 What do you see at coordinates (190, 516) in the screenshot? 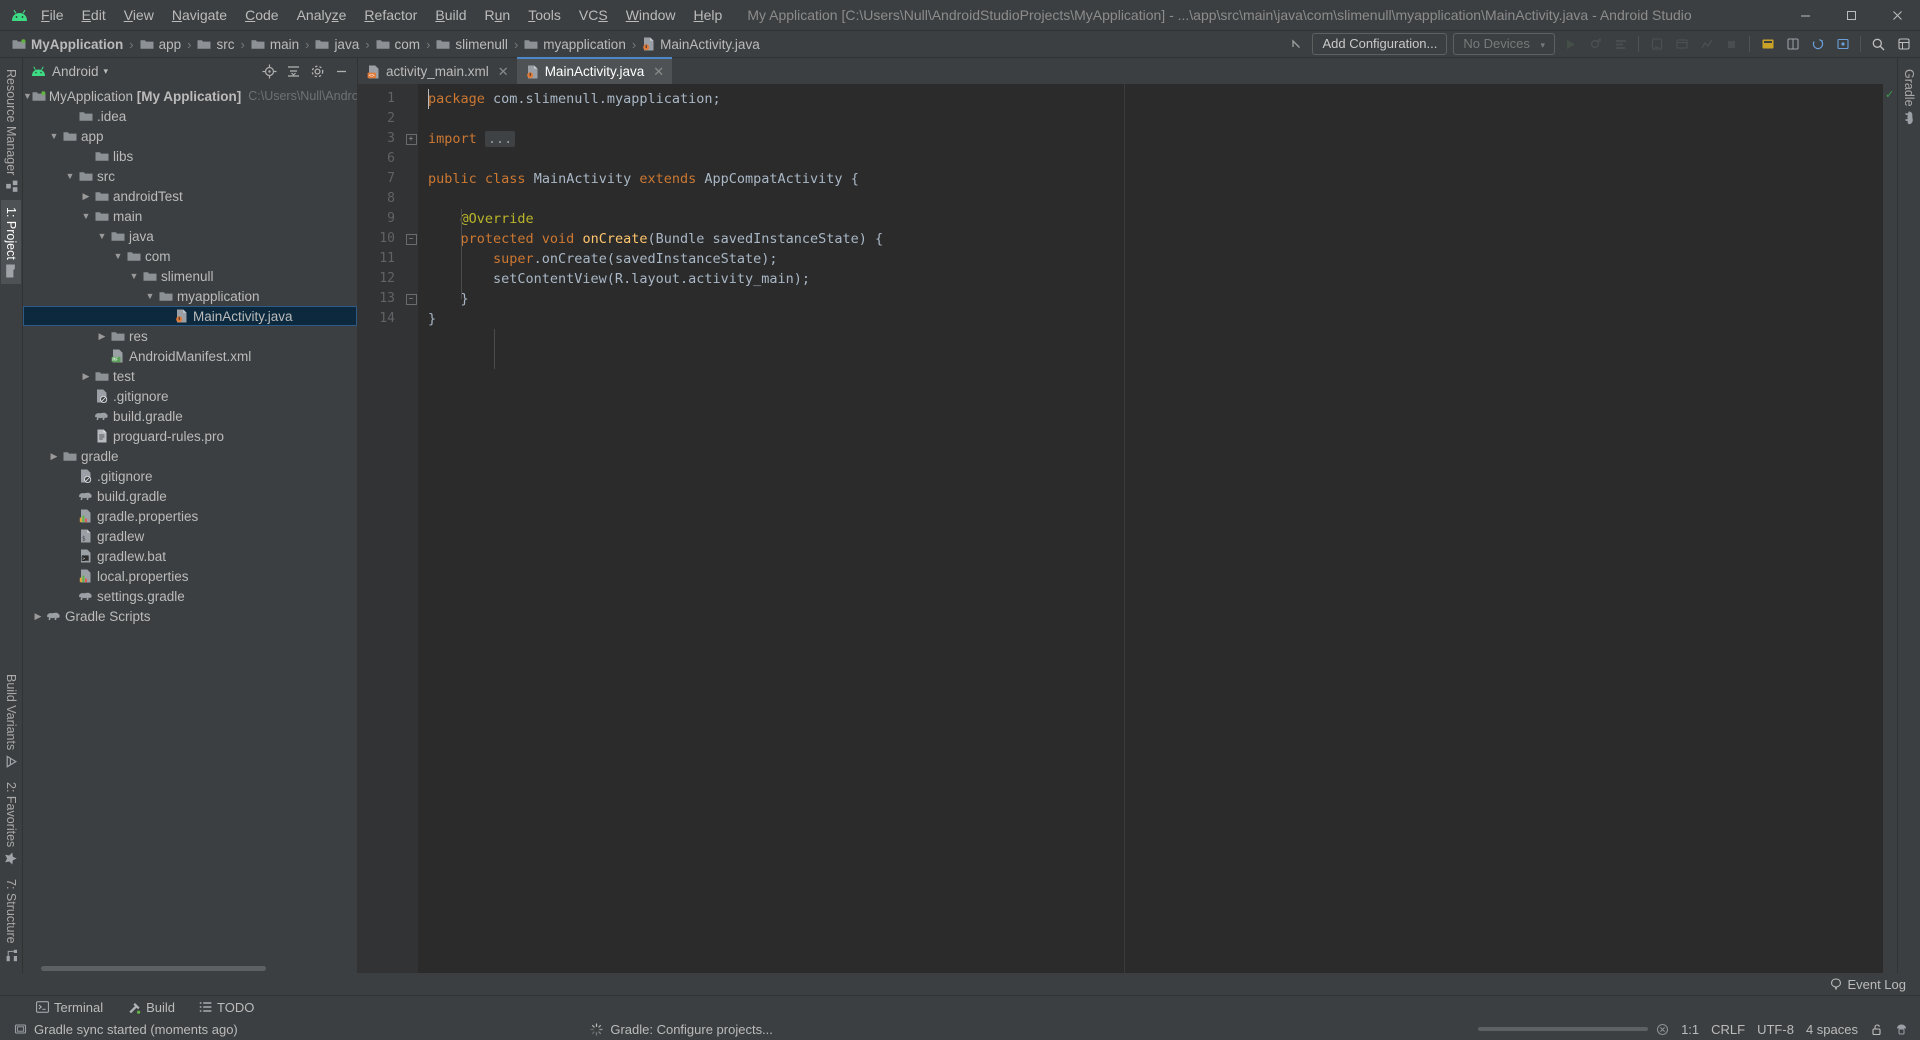
I see `tree-node: gradle.properties` at bounding box center [190, 516].